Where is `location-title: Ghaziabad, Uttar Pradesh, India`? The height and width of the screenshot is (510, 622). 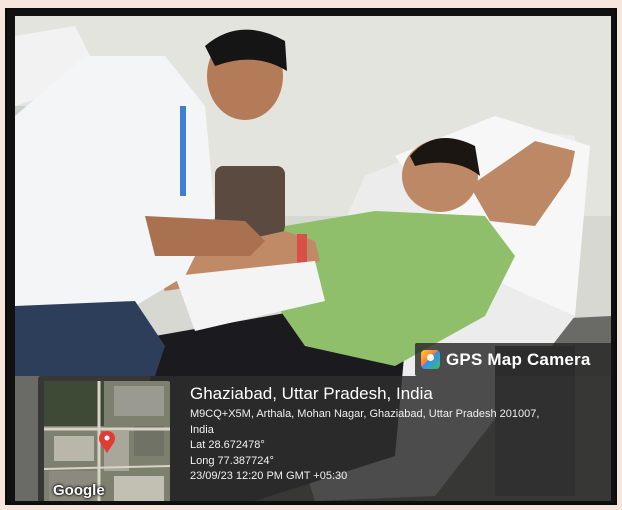 location-title: Ghaziabad, Uttar Pradesh, India is located at coordinates (311, 393).